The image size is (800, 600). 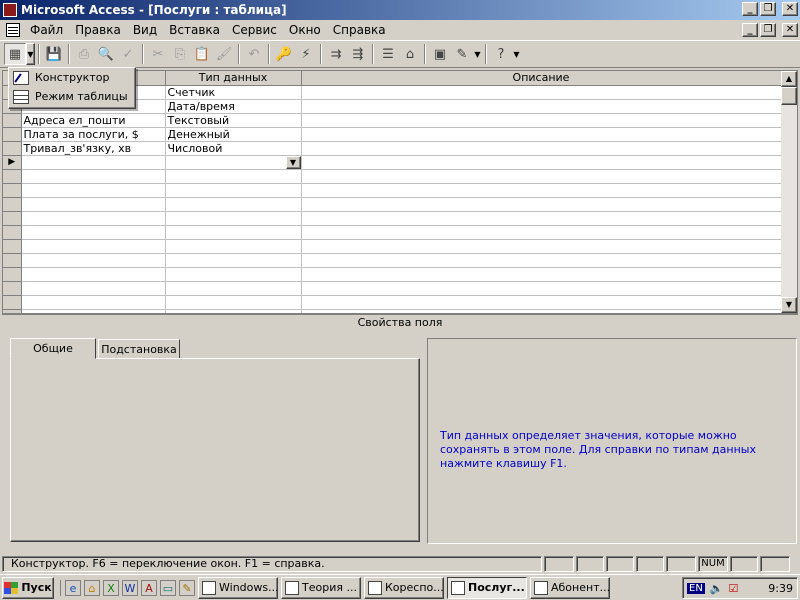 What do you see at coordinates (284, 54) in the screenshot?
I see `primary-key-icon: 🔑` at bounding box center [284, 54].